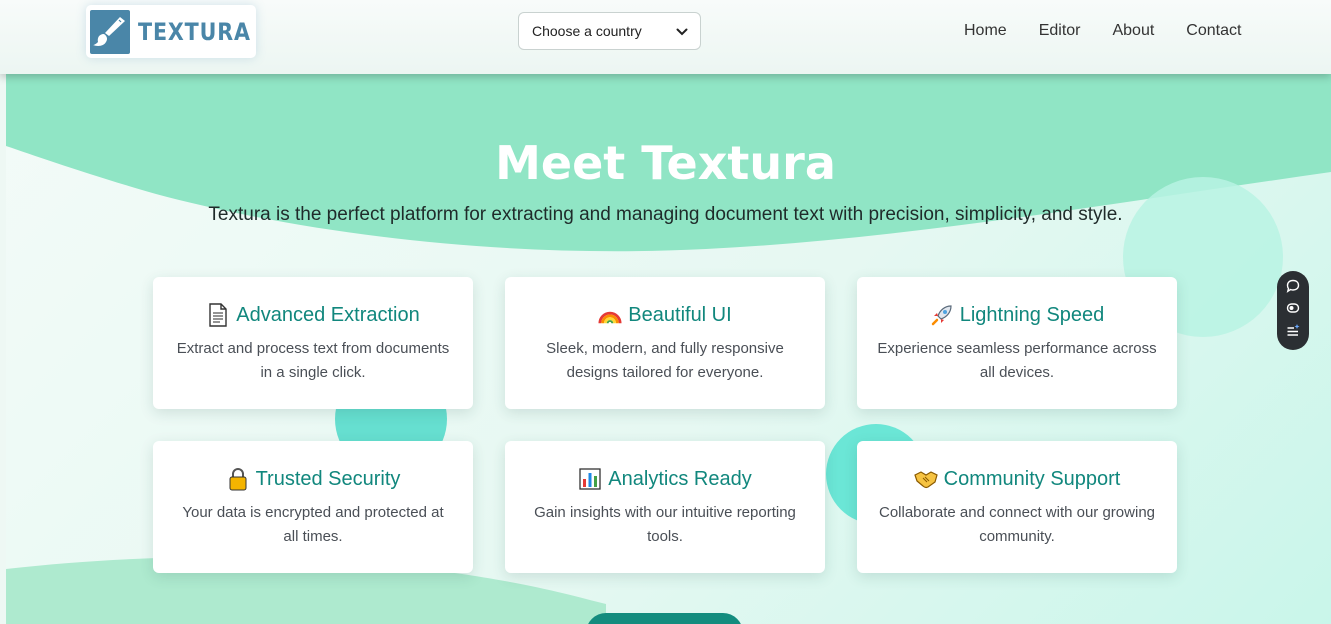 The width and height of the screenshot is (1331, 624). What do you see at coordinates (328, 314) in the screenshot?
I see `feature-title: Advanced Extraction` at bounding box center [328, 314].